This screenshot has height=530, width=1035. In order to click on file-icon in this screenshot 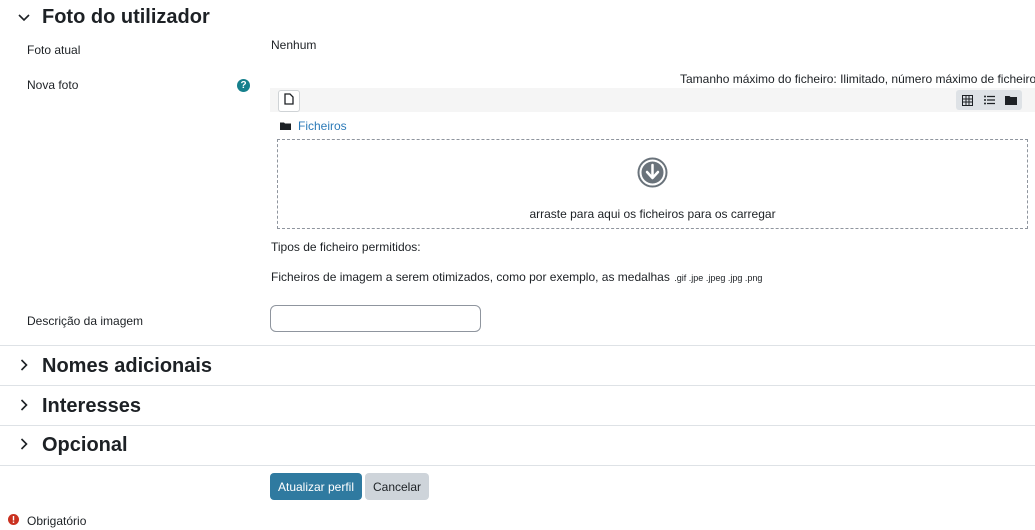, I will do `click(289, 101)`.